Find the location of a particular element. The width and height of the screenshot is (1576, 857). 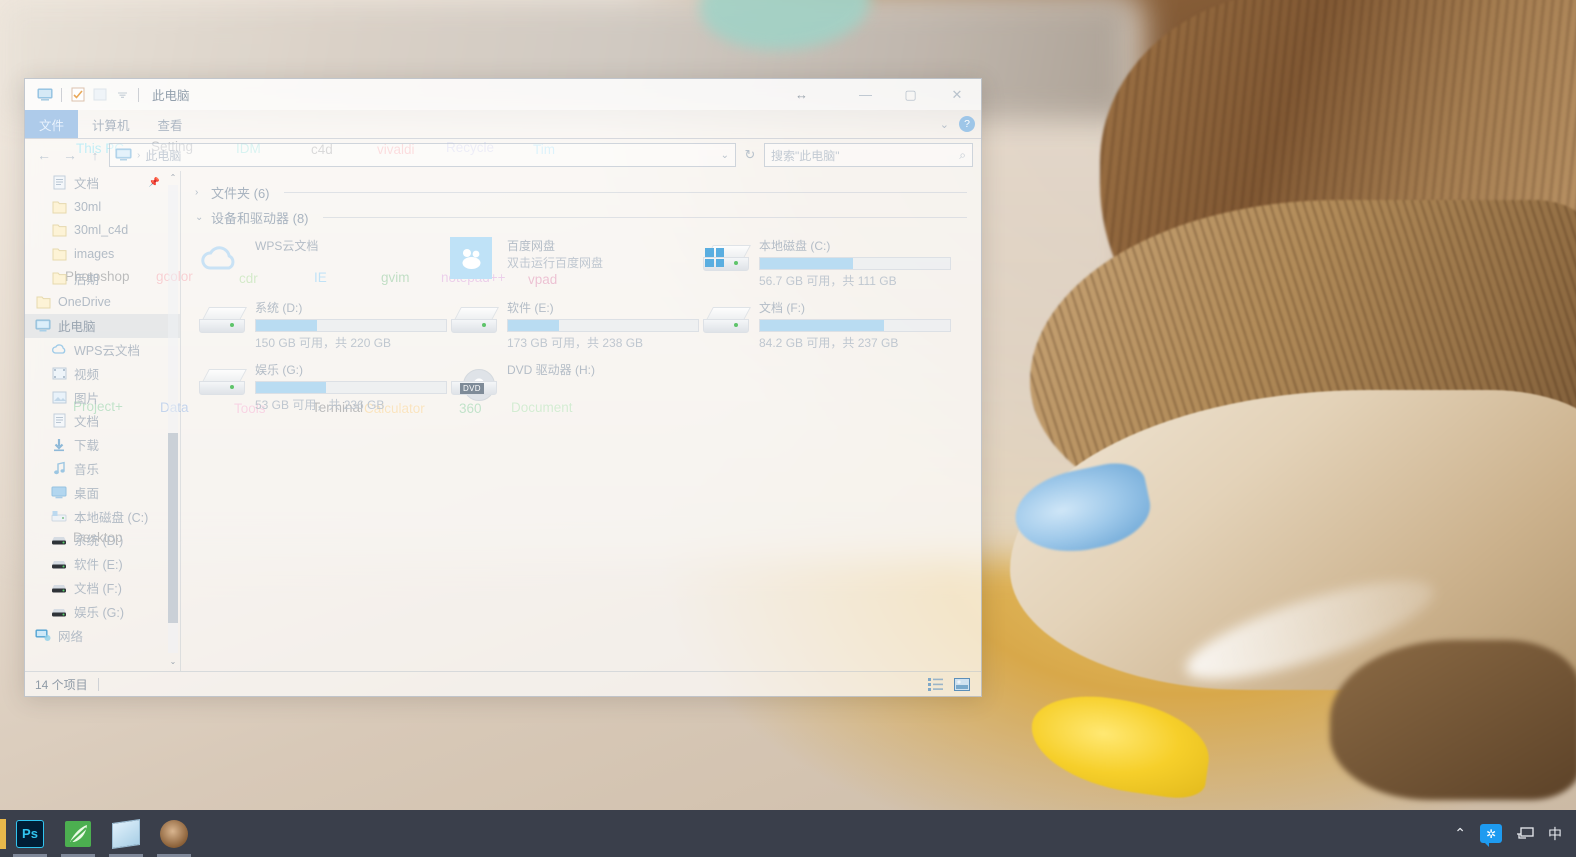

ribbon-tab-bar: 文件 计算机 查看 ⌄ ? is located at coordinates (503, 124).